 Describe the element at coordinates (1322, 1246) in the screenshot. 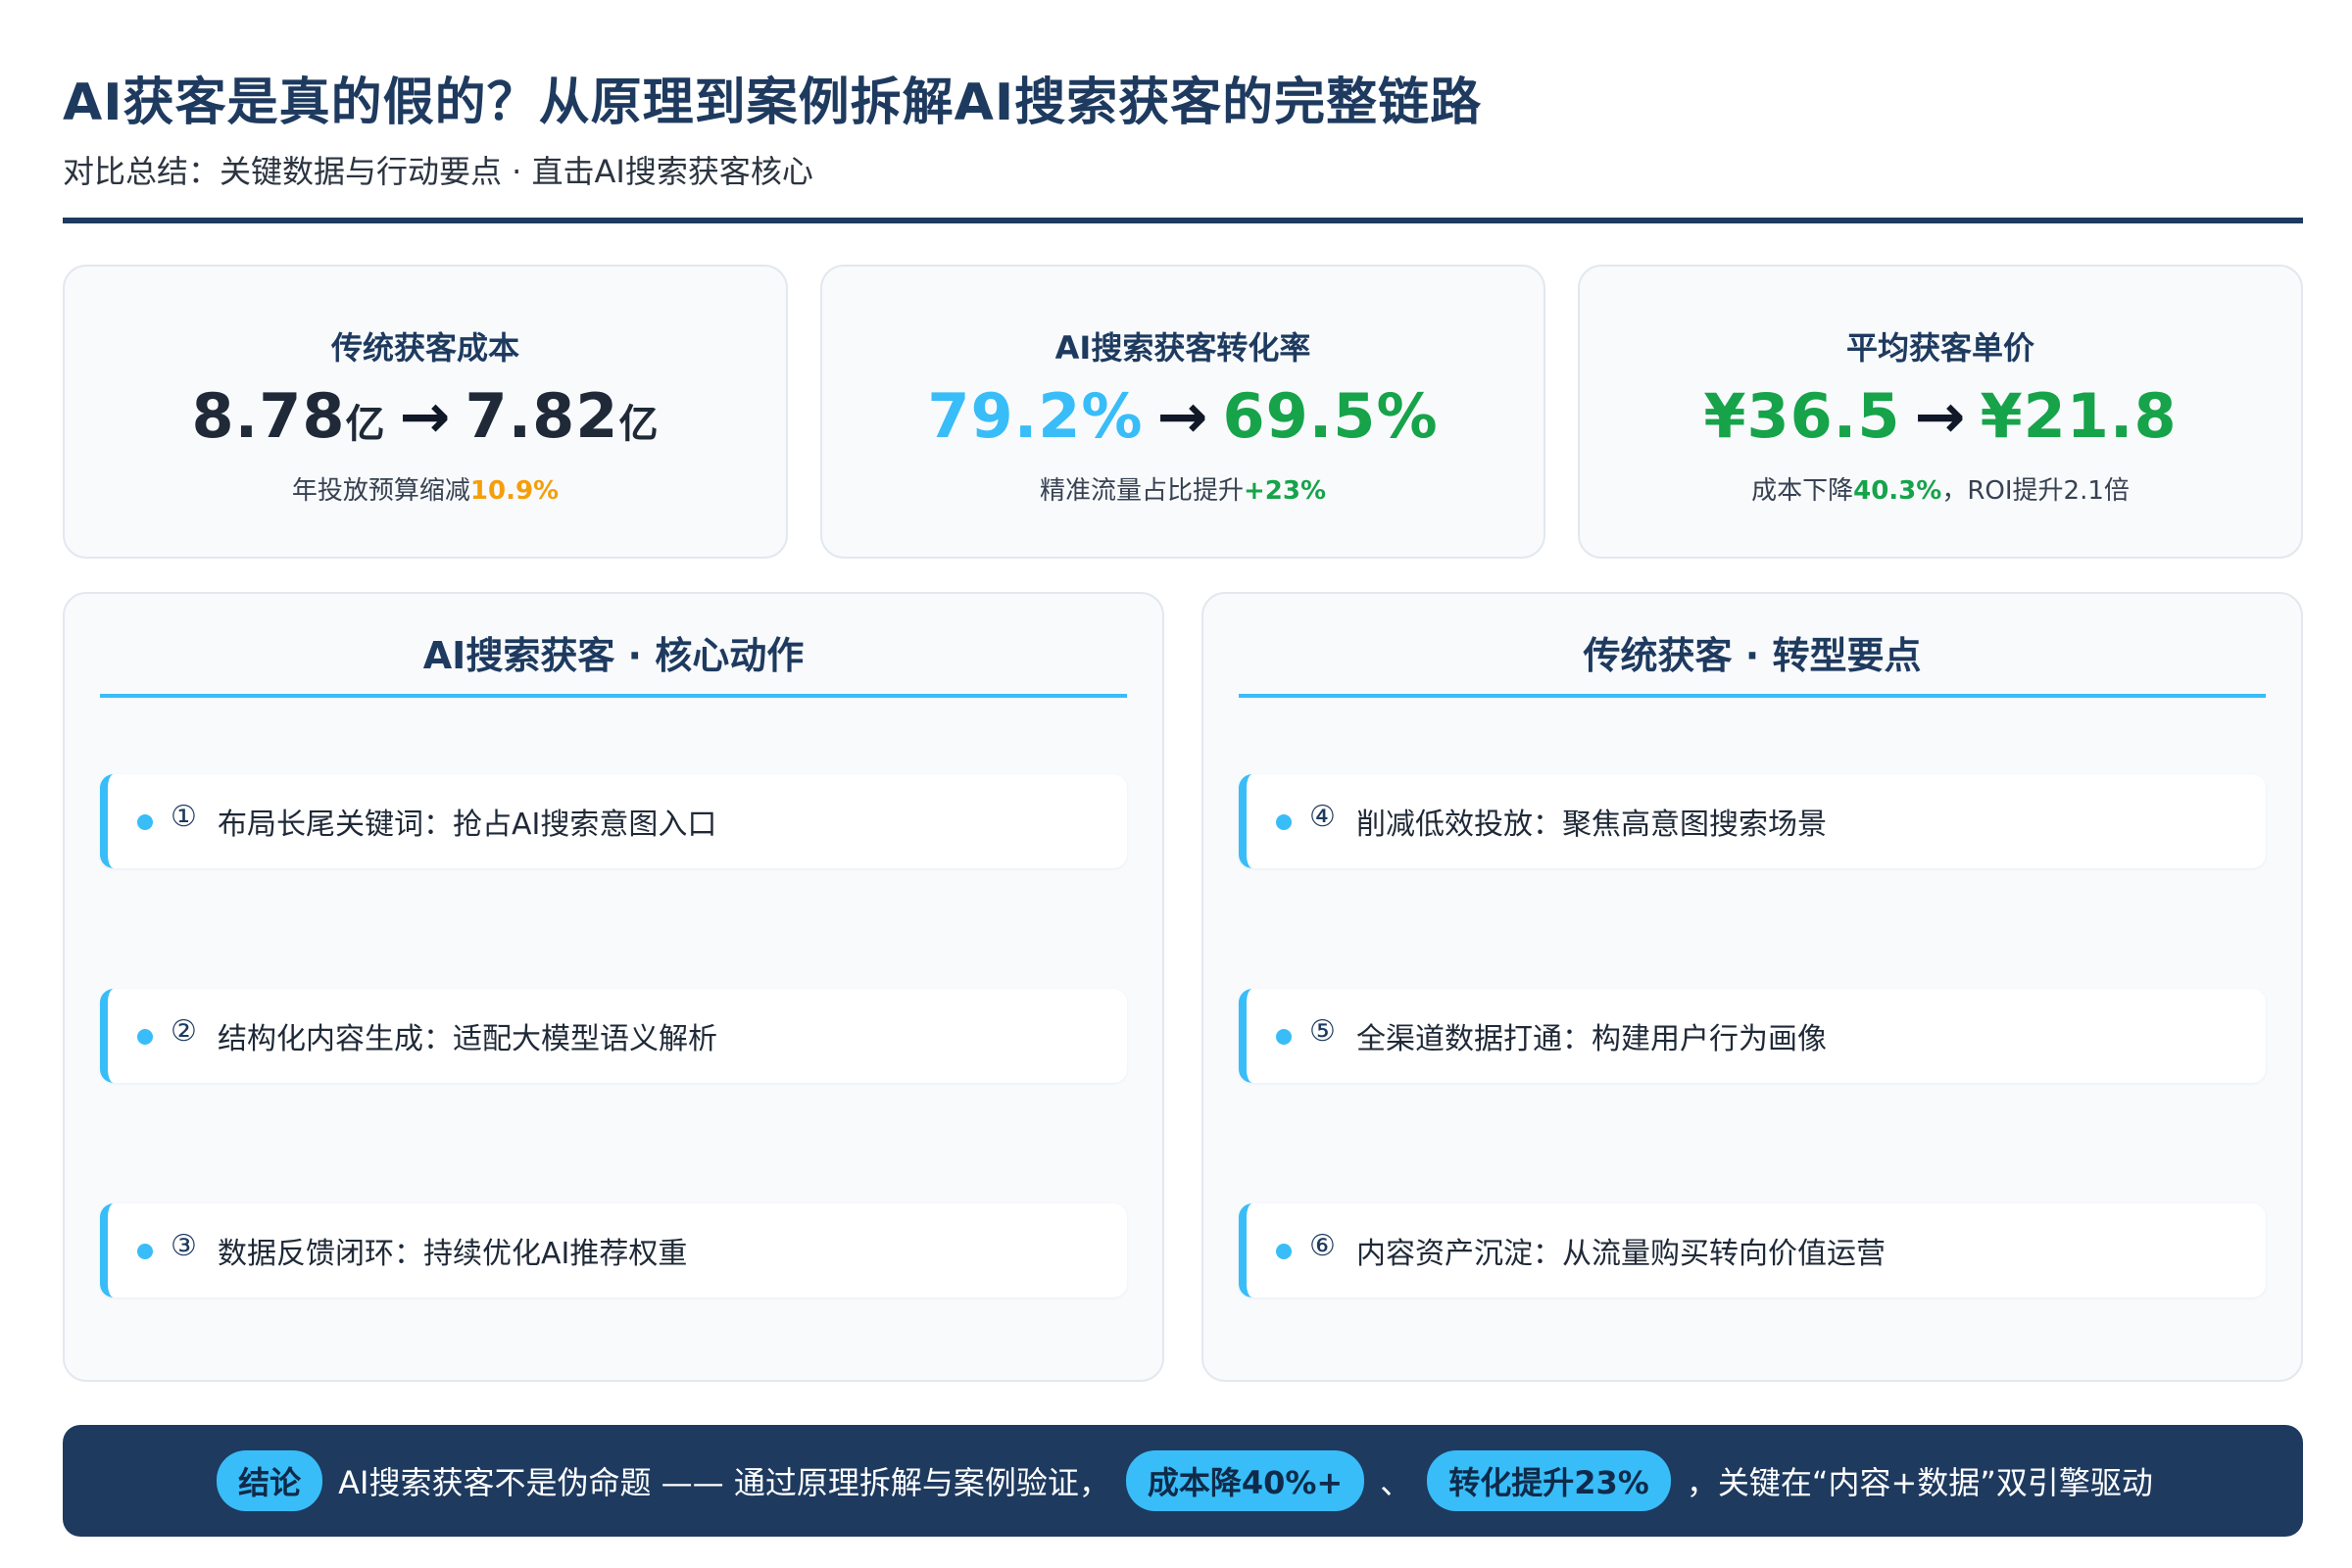

I see `item-number: ⑥` at that location.